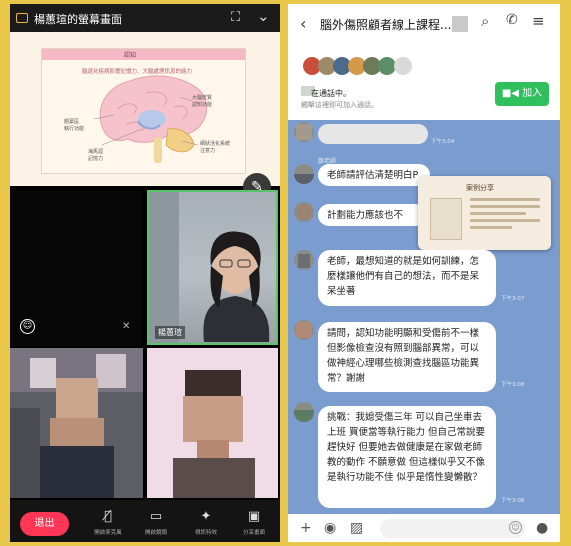  Describe the element at coordinates (339, 105) in the screenshot. I see `call-subtext: 觸擊這裡即可加入通話。` at that location.